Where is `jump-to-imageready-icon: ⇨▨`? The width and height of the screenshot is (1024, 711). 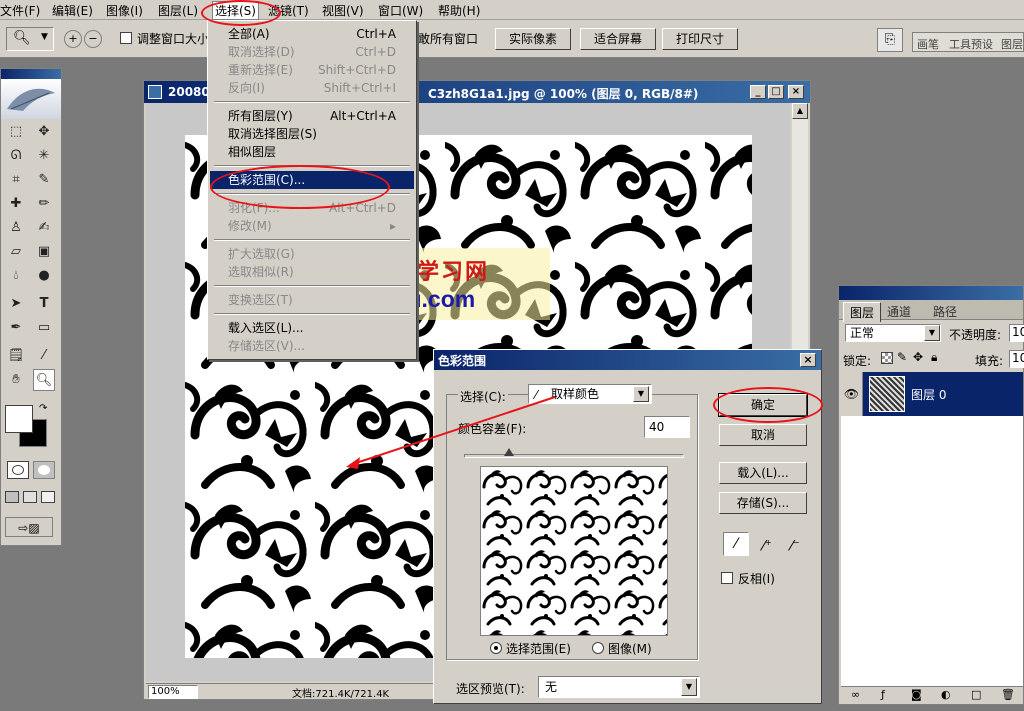
jump-to-imageready-icon: ⇨▨ is located at coordinates (29, 527).